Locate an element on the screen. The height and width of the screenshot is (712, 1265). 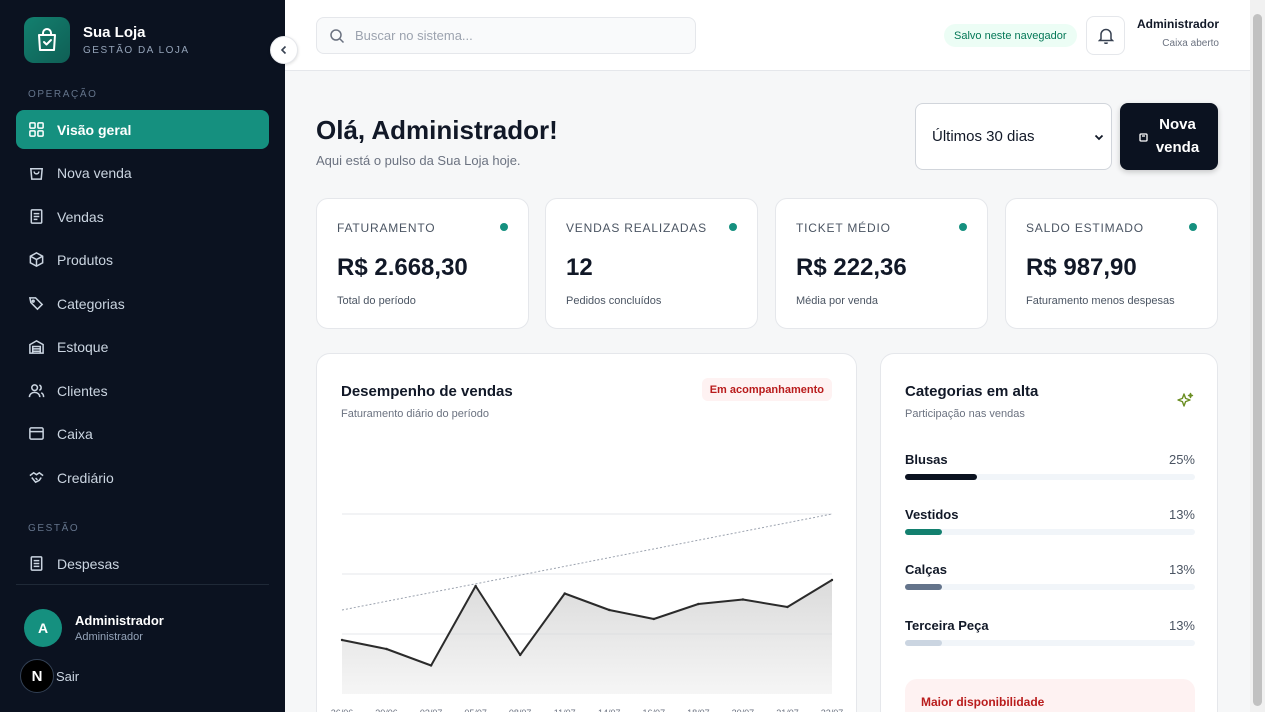
chart-x-tick-label: 18/07 is located at coordinates (698, 710).